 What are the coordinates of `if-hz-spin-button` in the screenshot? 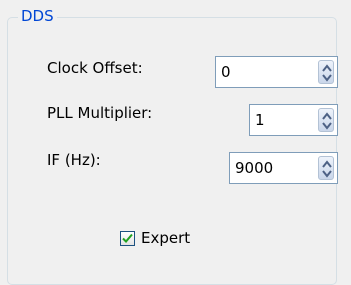 It's located at (326, 168).